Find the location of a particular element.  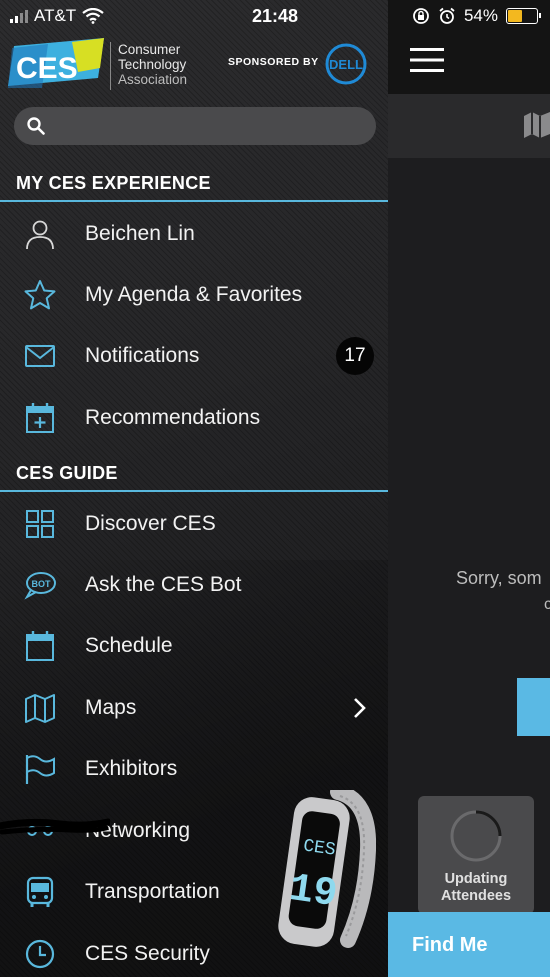

svg-text: CES is located at coordinates (47, 68).